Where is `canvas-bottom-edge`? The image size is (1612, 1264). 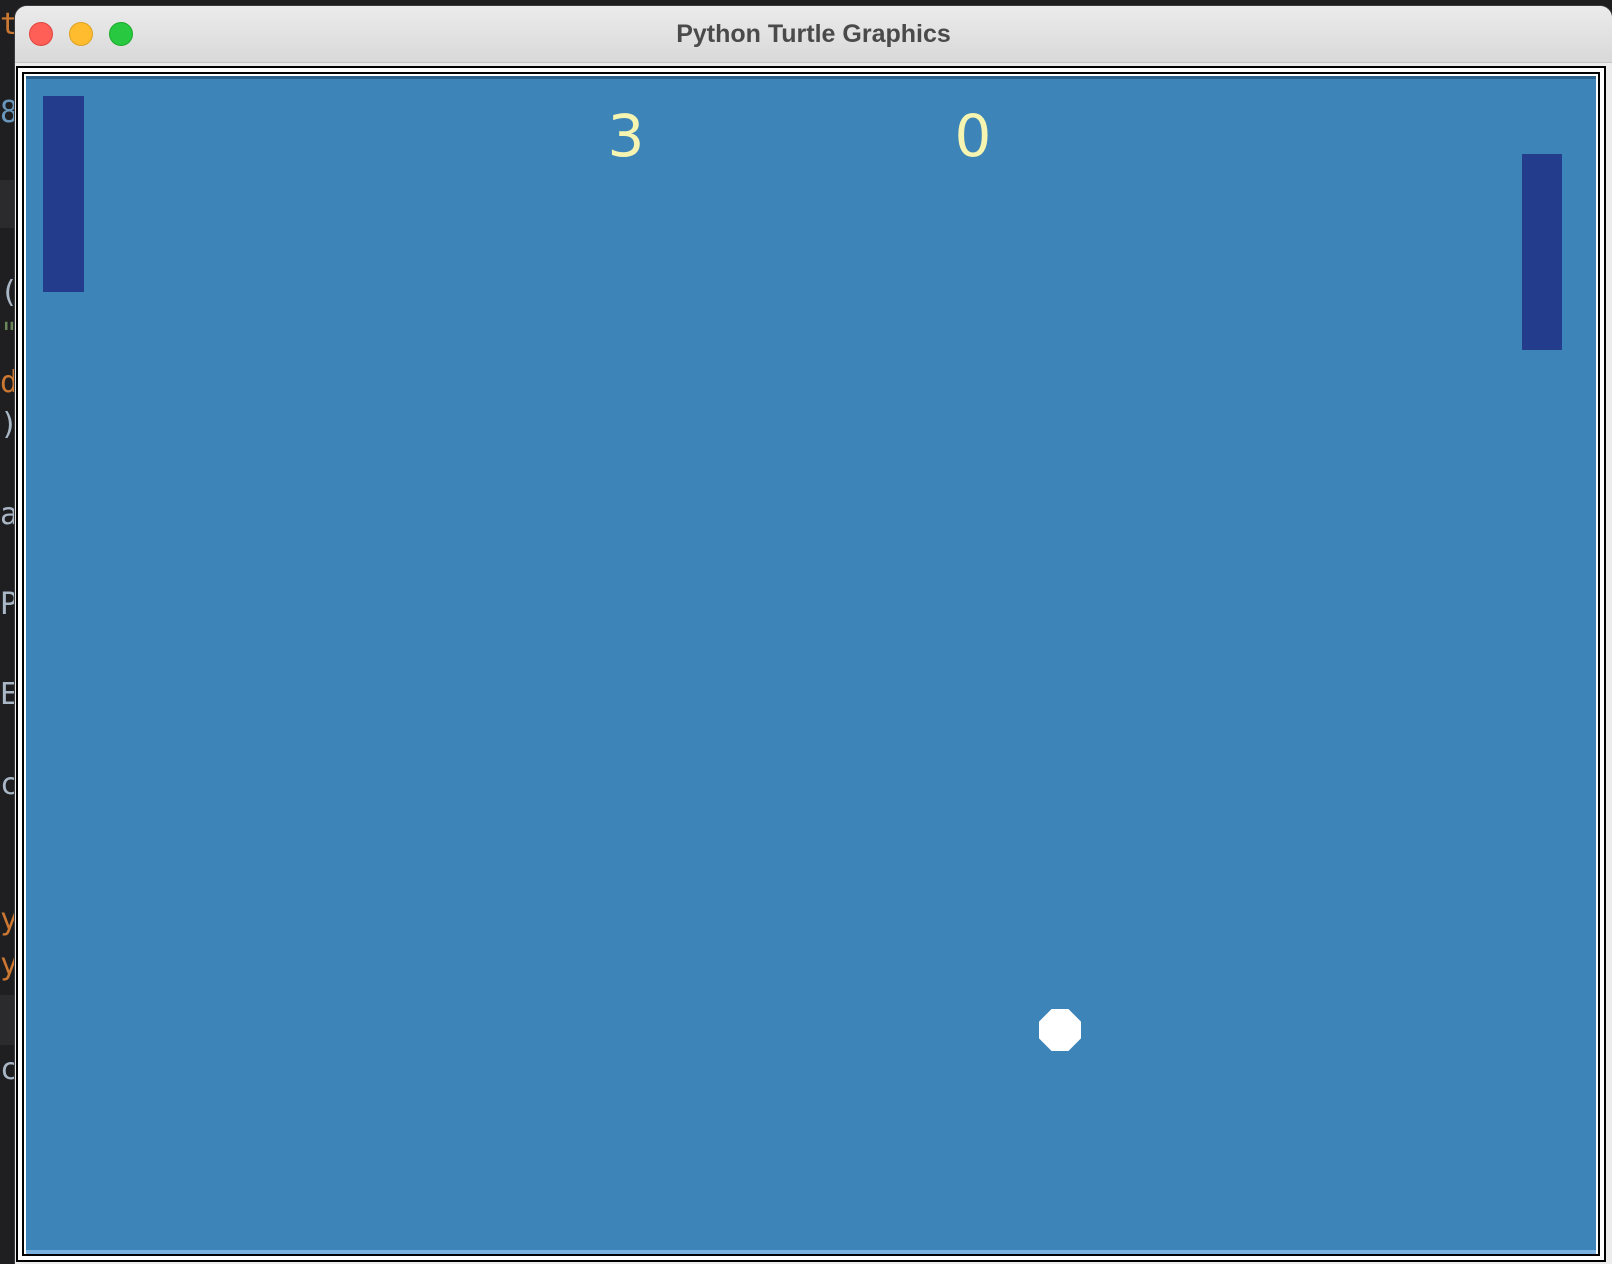
canvas-bottom-edge is located at coordinates (811, 1252).